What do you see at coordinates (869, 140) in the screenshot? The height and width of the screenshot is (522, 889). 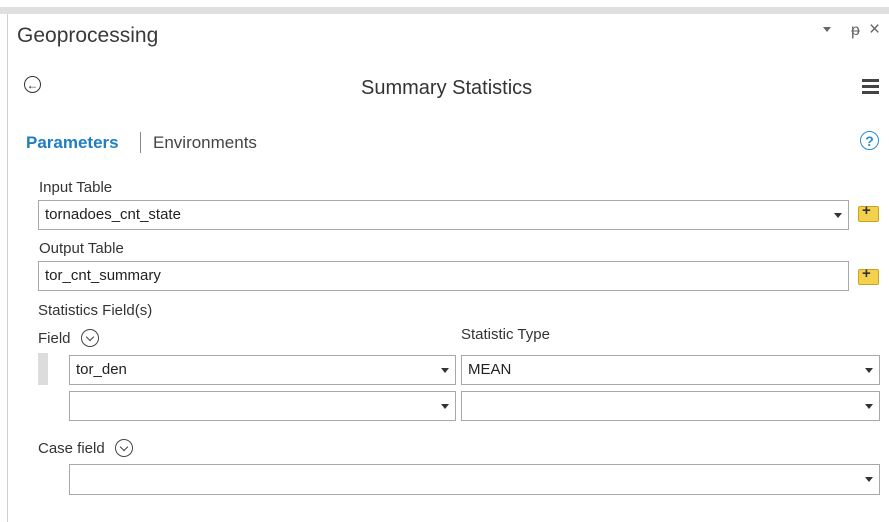 I see `help-icon: ?` at bounding box center [869, 140].